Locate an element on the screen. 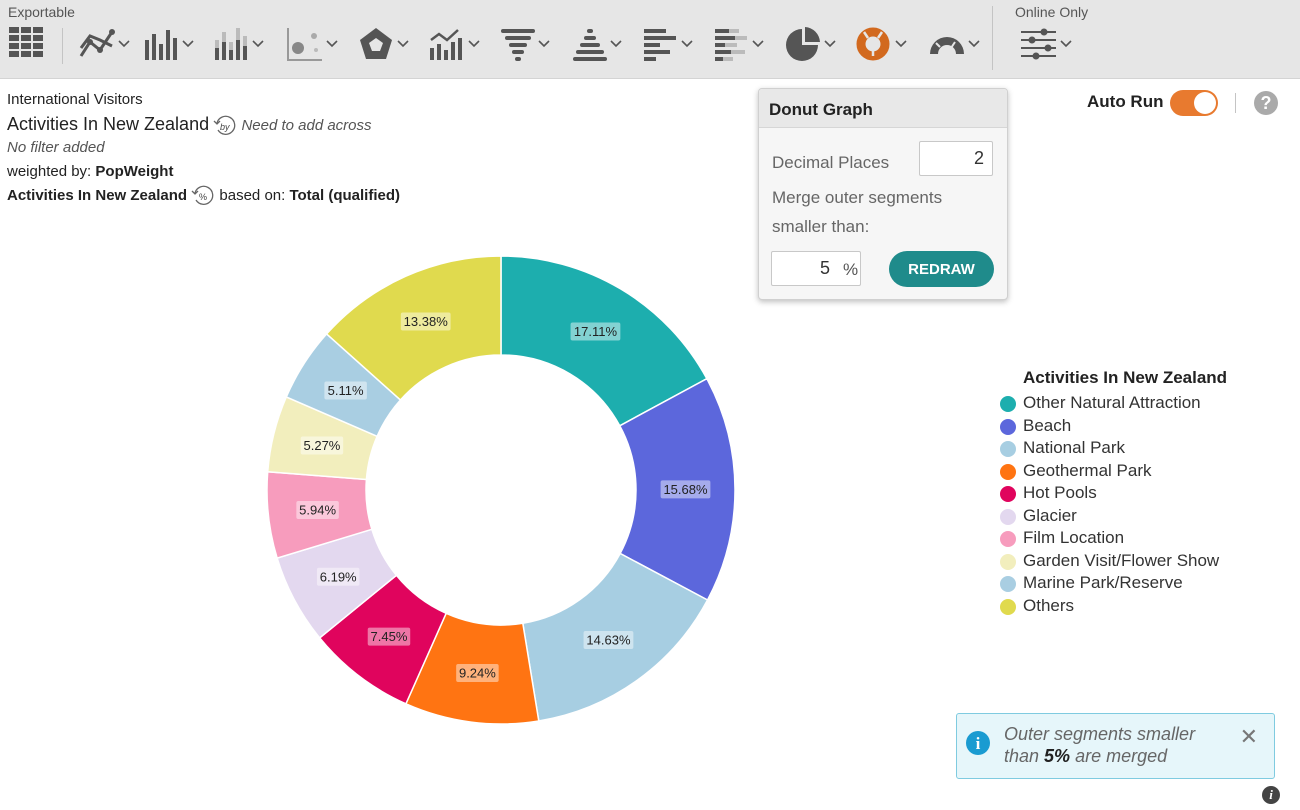 This screenshot has height=810, width=1300. filter-row: No filter added is located at coordinates (203, 148).